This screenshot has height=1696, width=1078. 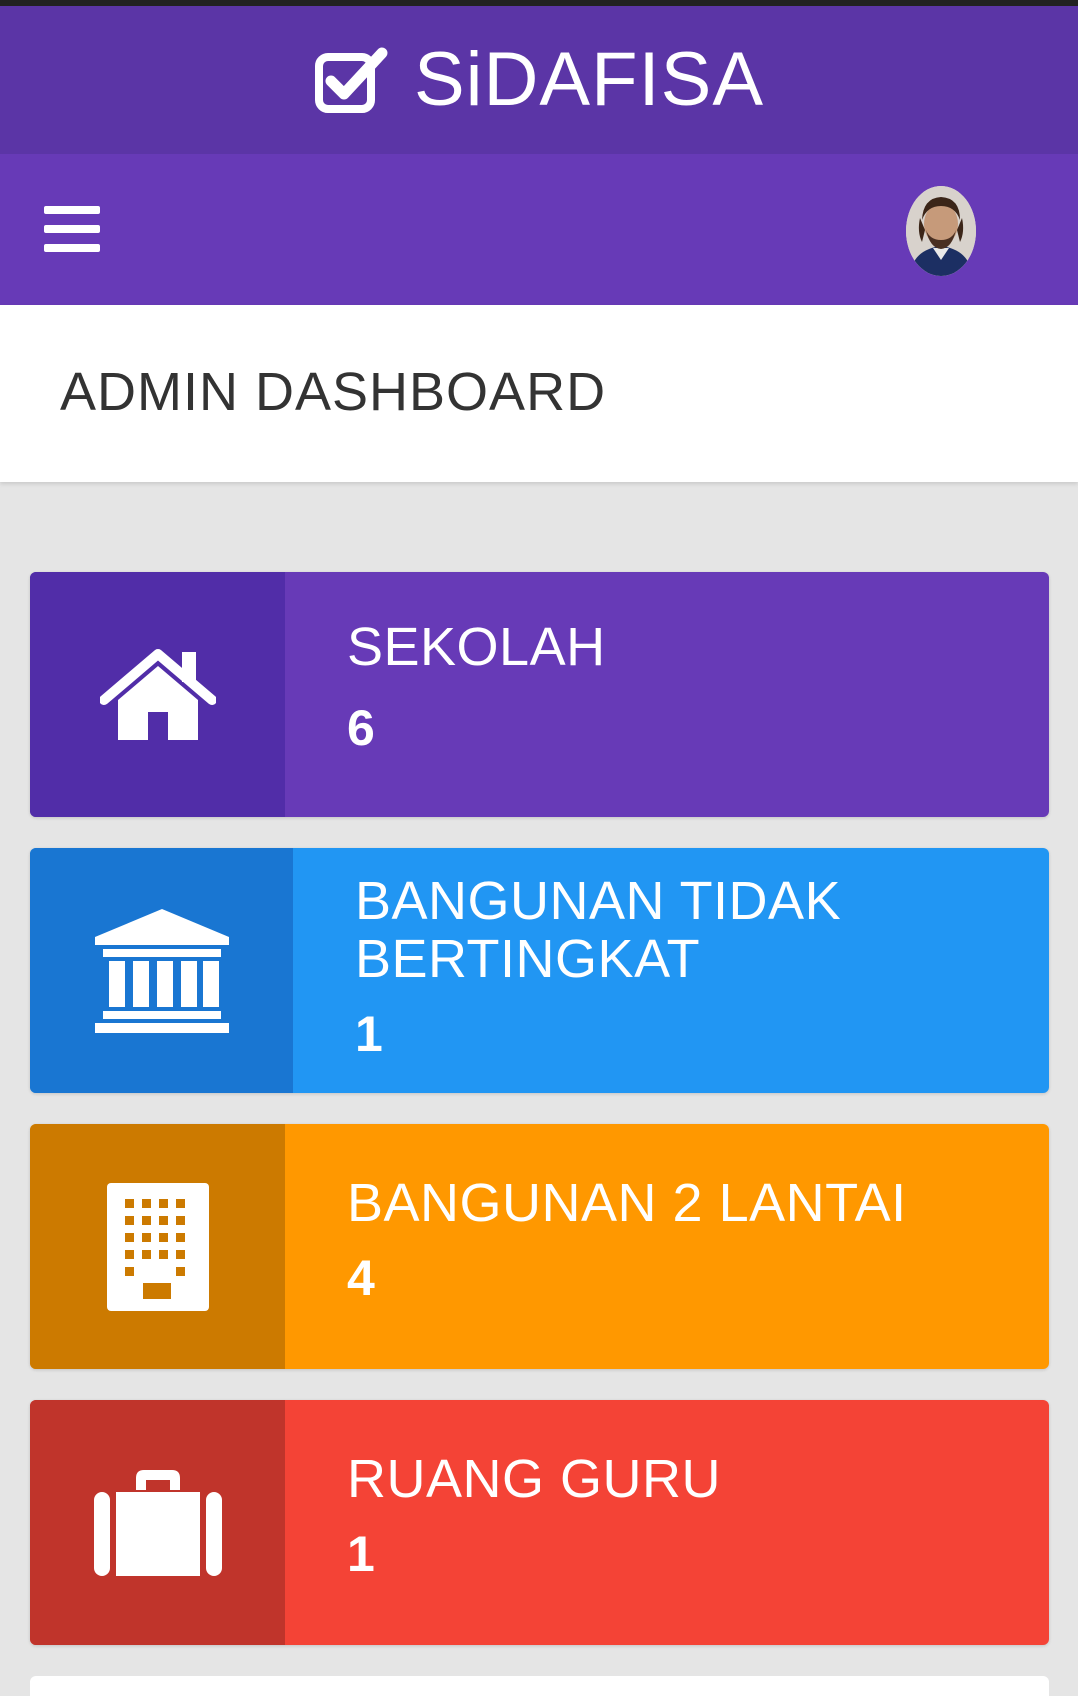 I want to click on stat-card-content: BANGUNAN 2 LANTAI 4, so click(x=667, y=1246).